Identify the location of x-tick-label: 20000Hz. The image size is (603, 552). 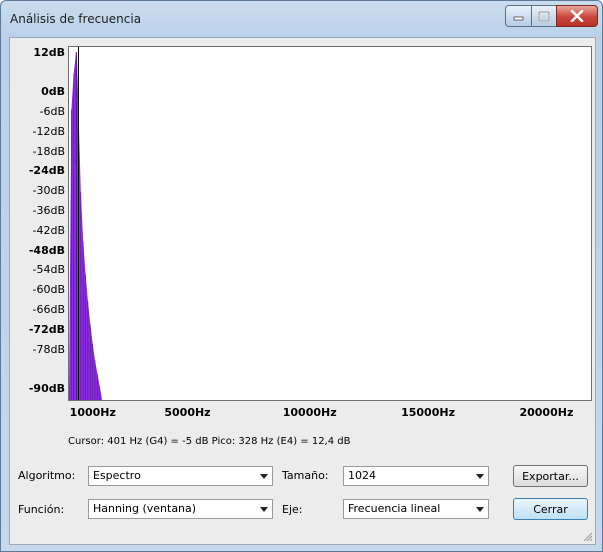
(546, 412).